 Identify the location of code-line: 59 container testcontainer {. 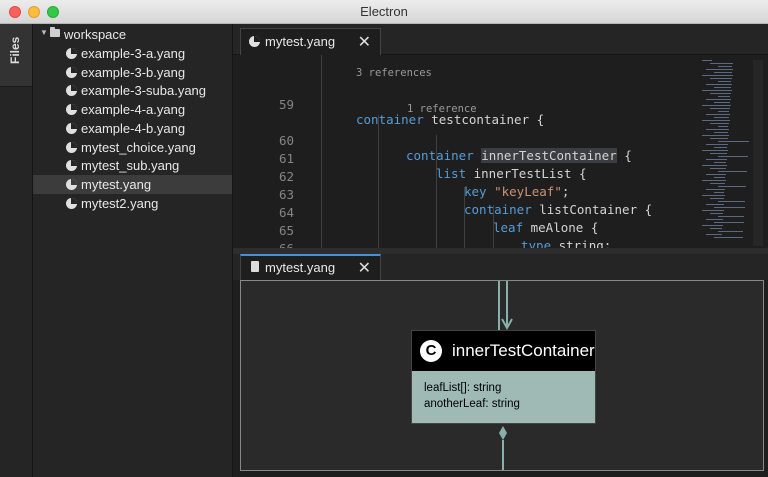
(470, 104).